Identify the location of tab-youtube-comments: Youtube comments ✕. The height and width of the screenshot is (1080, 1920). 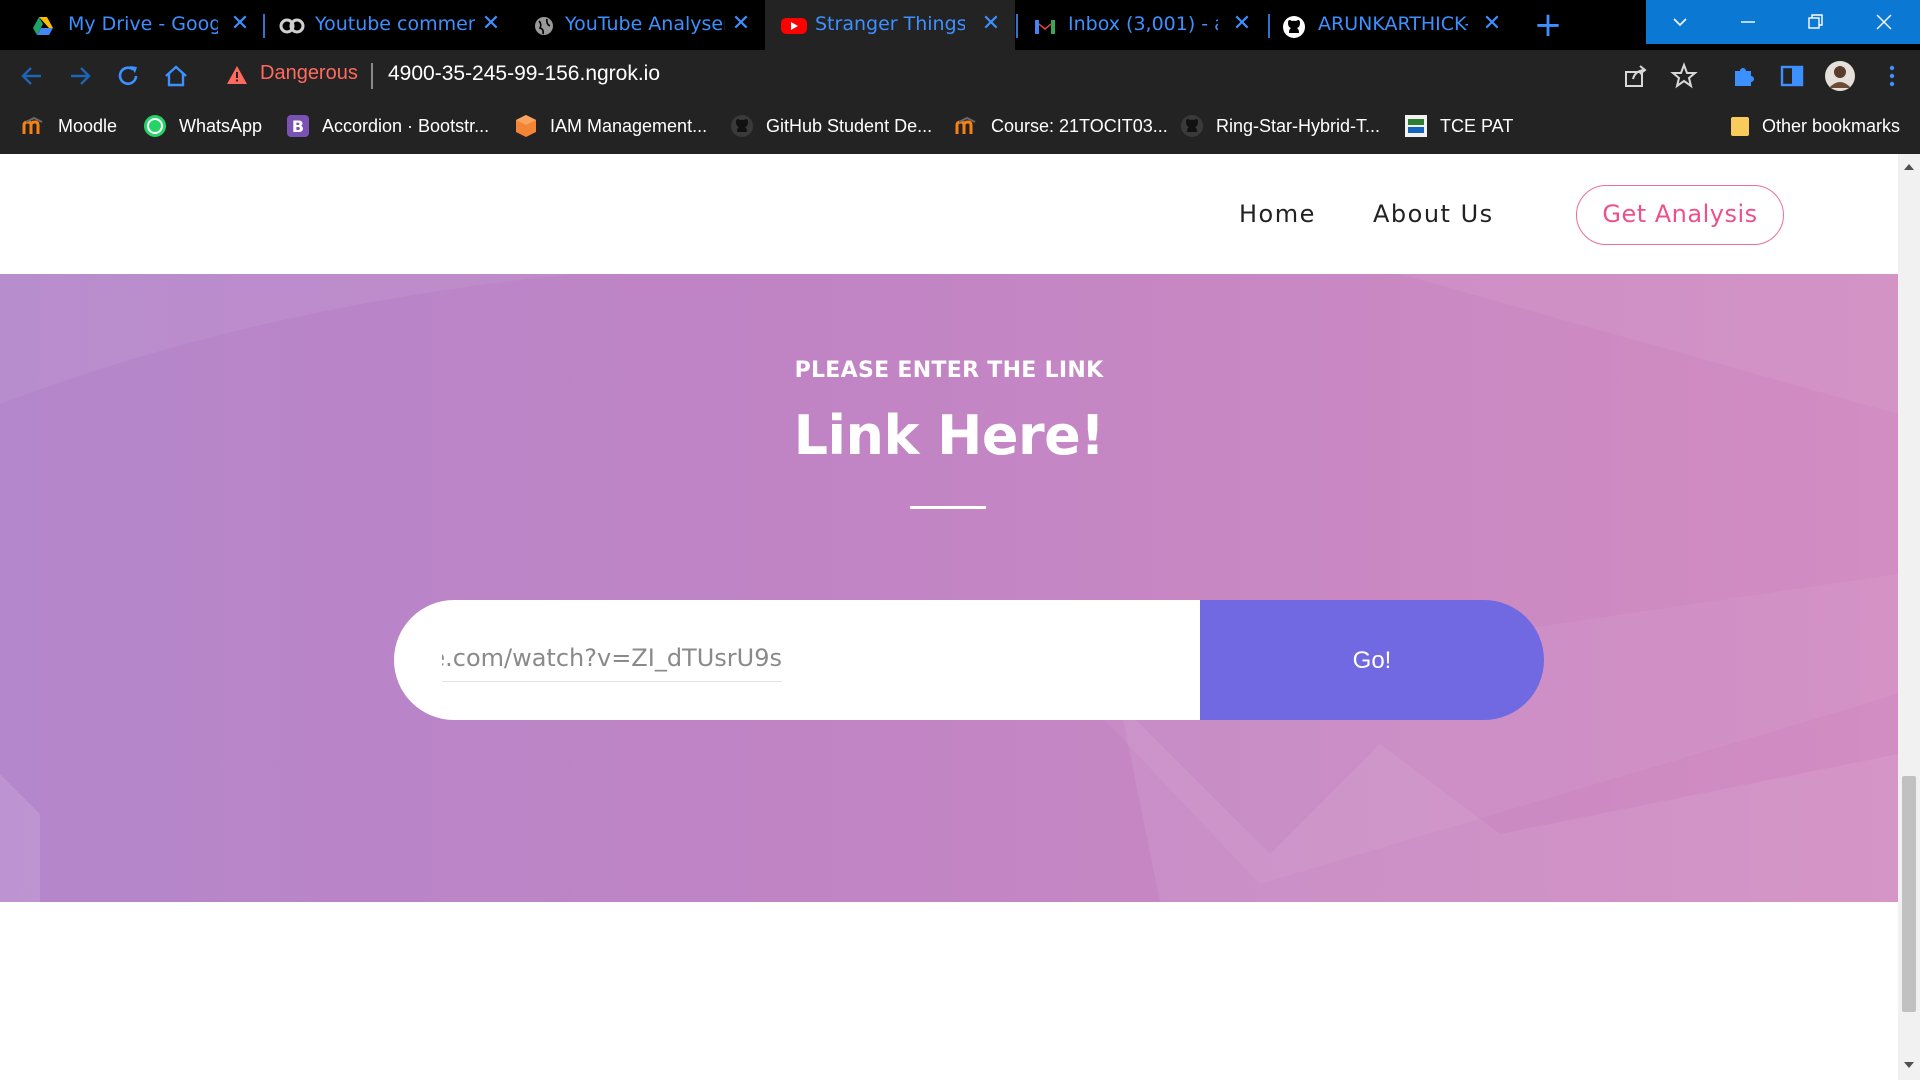
(390, 25).